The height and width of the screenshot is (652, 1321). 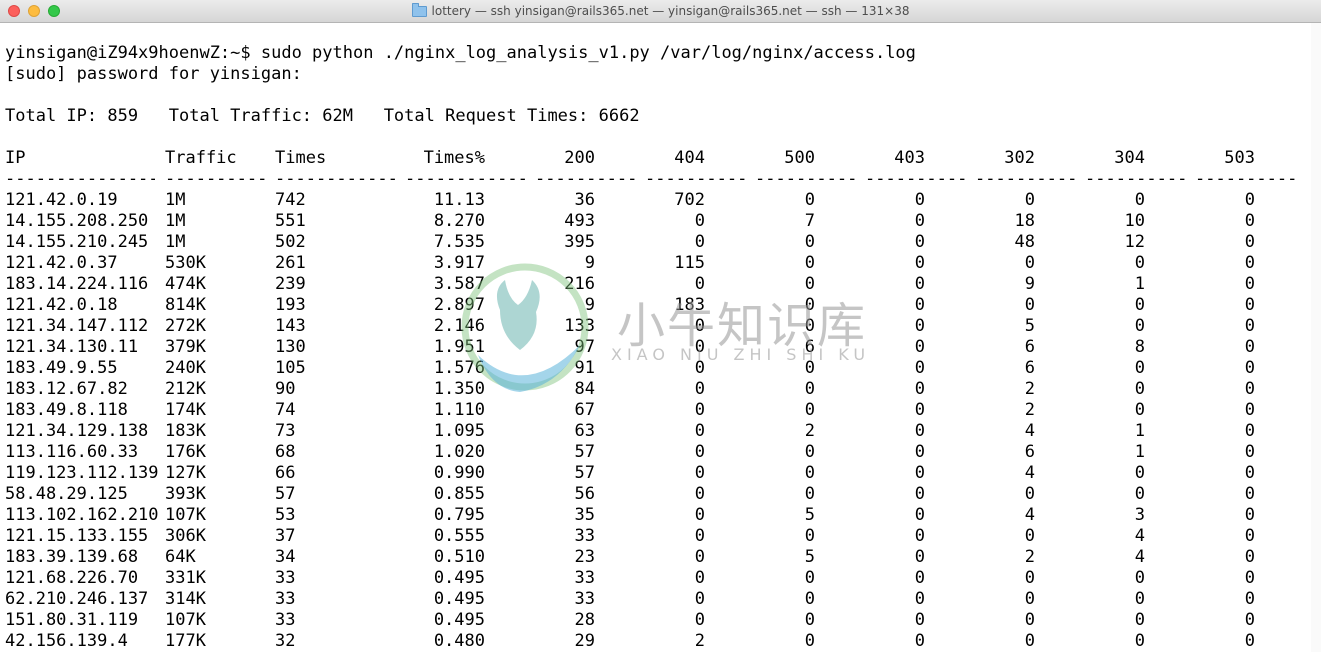 I want to click on cell-s302: 2, so click(x=1029, y=389).